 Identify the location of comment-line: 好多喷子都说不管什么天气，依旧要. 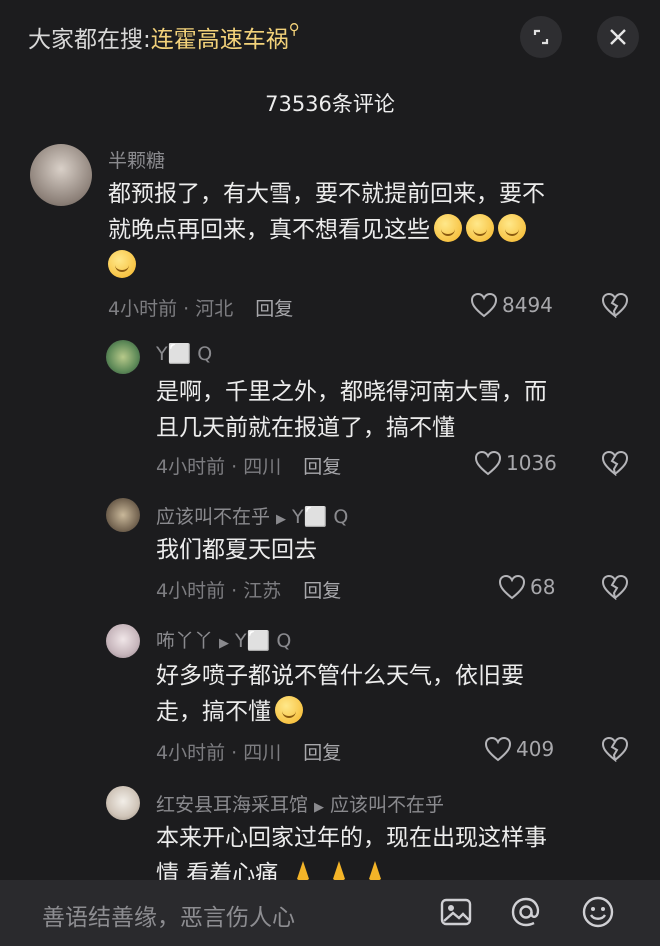
(340, 676).